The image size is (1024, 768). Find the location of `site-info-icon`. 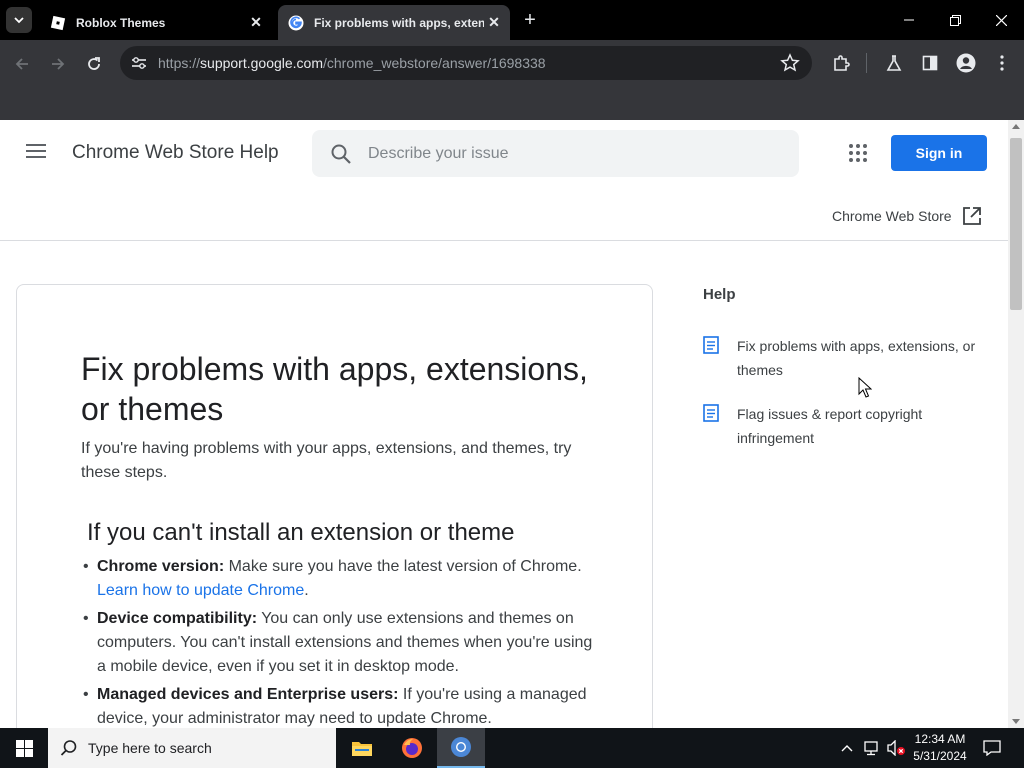

site-info-icon is located at coordinates (139, 63).